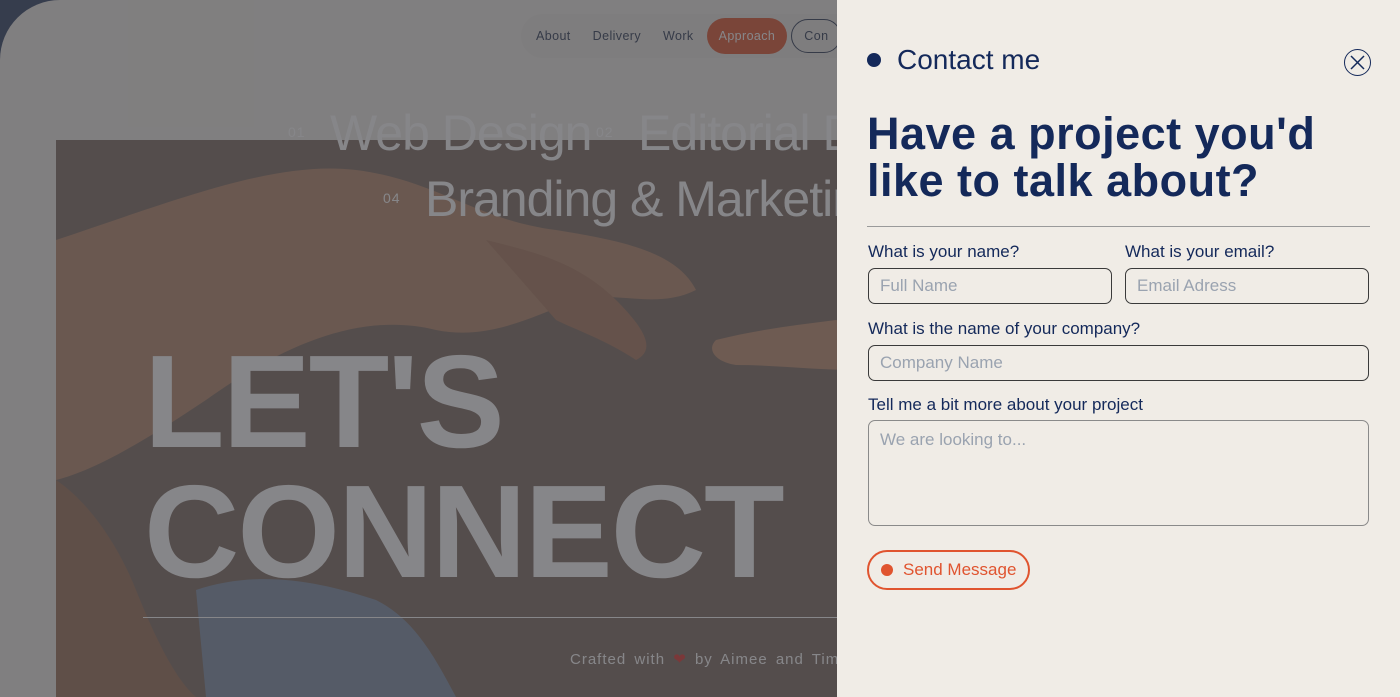 The width and height of the screenshot is (1400, 697). Describe the element at coordinates (874, 60) in the screenshot. I see `bullet-dot-icon` at that location.